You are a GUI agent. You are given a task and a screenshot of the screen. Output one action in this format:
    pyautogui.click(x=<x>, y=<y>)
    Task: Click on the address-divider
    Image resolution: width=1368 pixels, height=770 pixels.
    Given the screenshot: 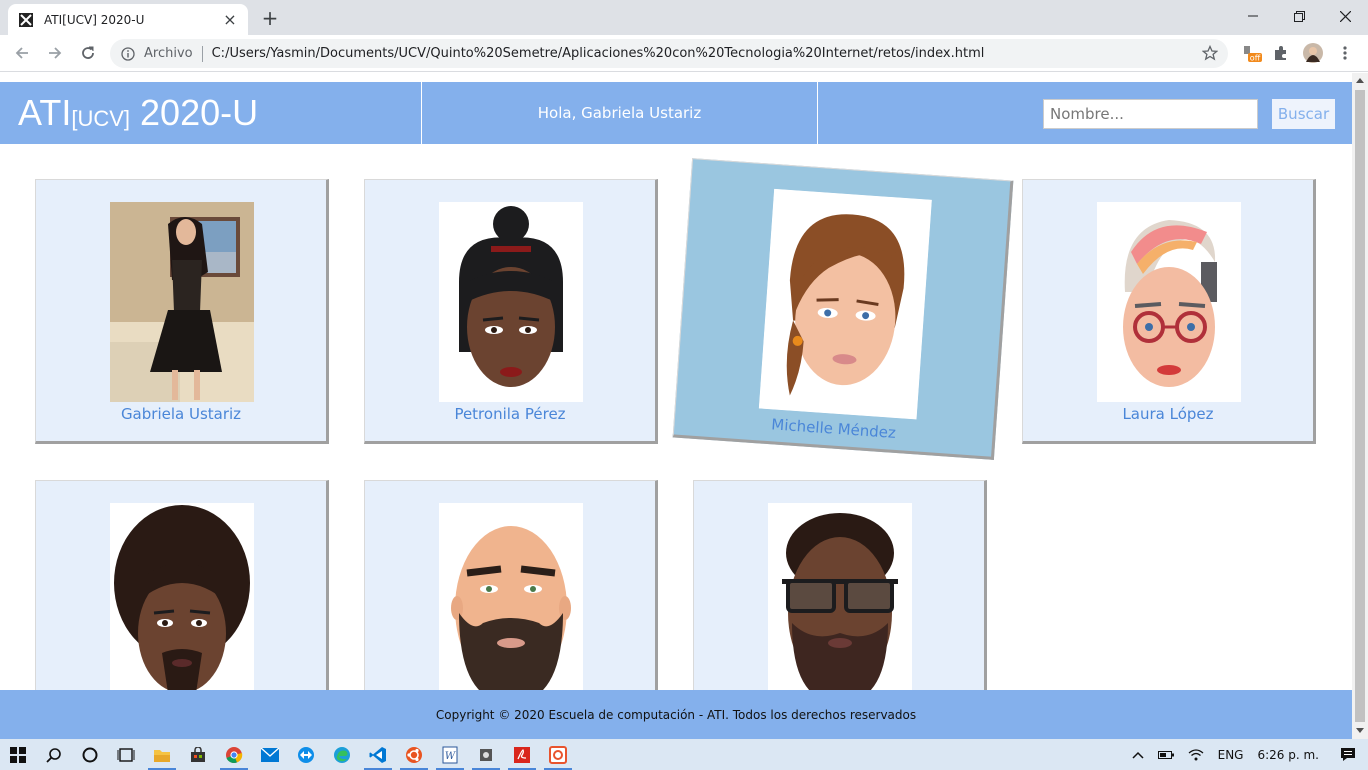 What is the action you would take?
    pyautogui.click(x=202, y=53)
    